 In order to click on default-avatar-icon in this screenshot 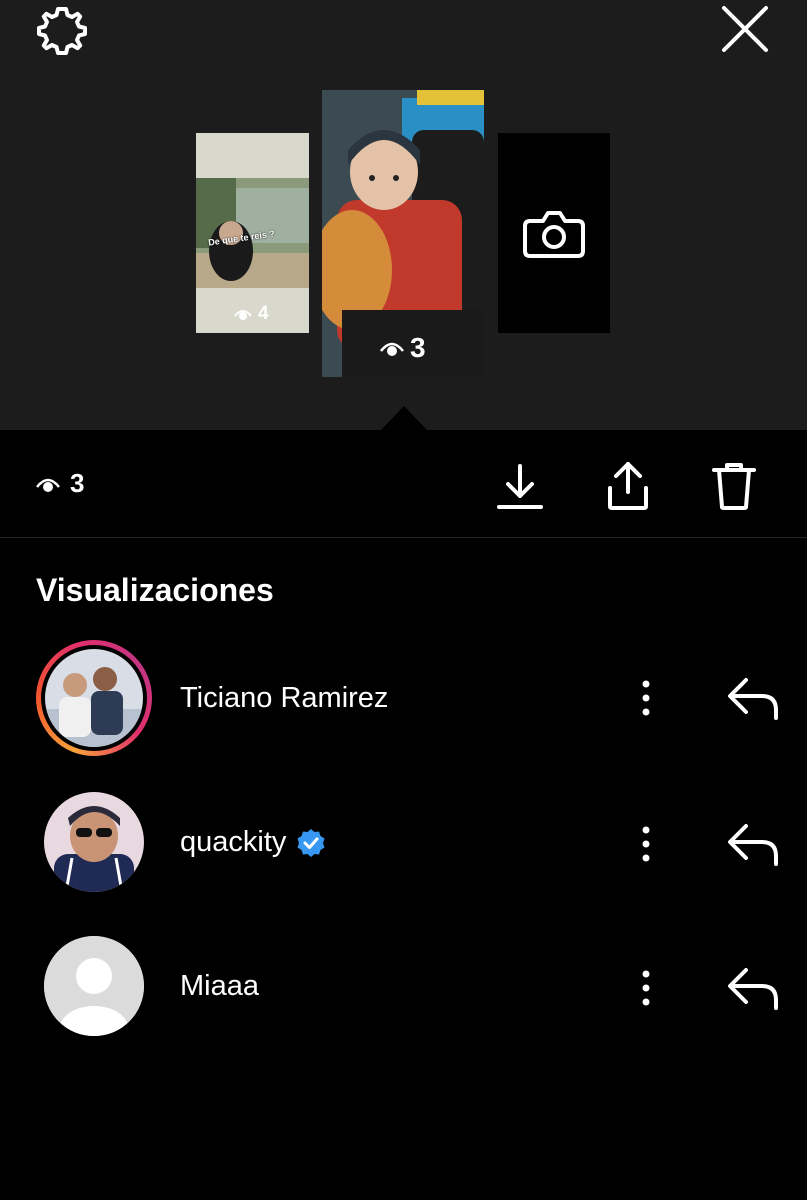, I will do `click(94, 986)`.